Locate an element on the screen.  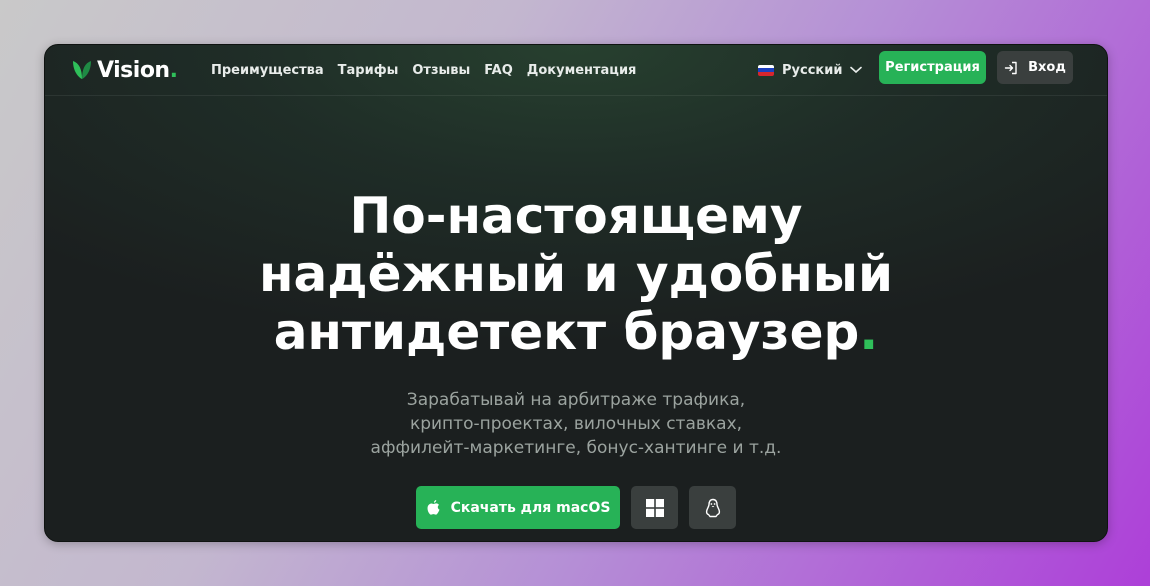
download-linux-button is located at coordinates (712, 507).